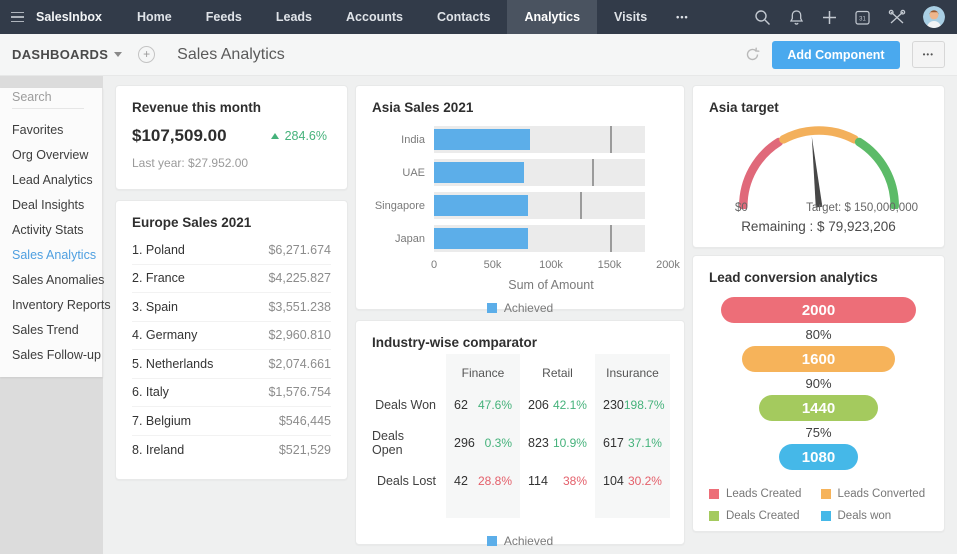 This screenshot has width=957, height=554. What do you see at coordinates (762, 17) in the screenshot?
I see `search-icon` at bounding box center [762, 17].